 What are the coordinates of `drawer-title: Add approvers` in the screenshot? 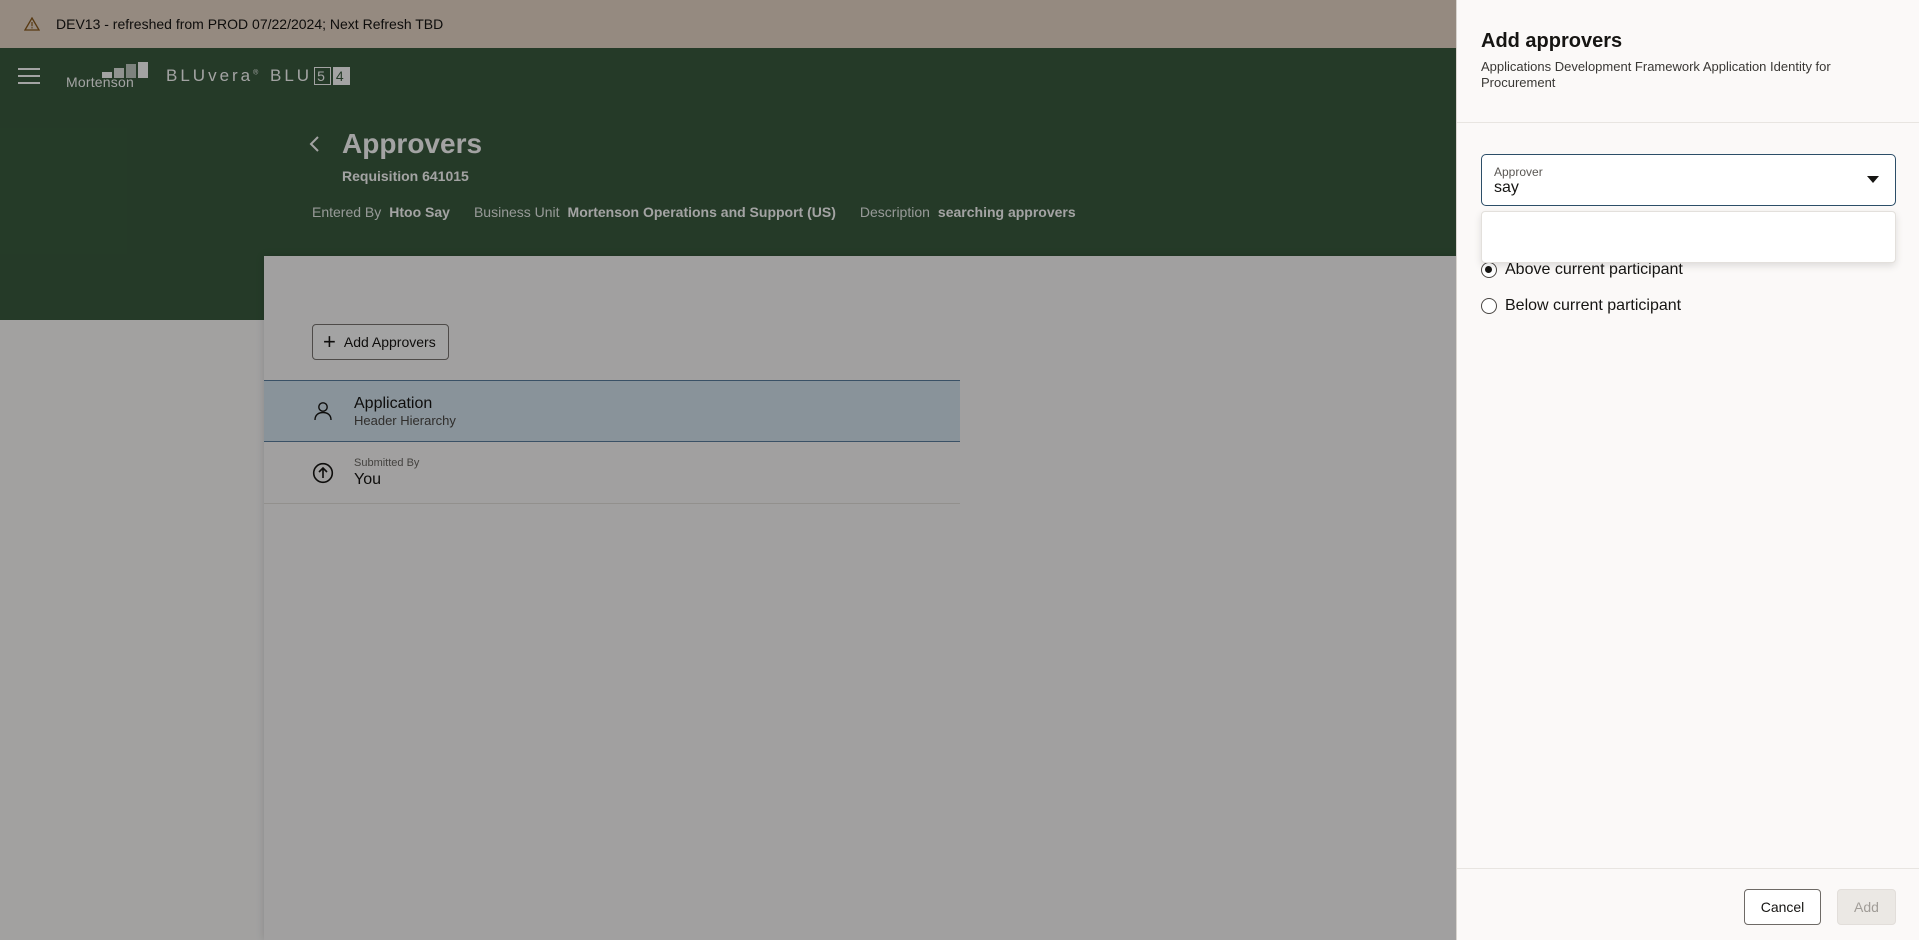 It's located at (1552, 41).